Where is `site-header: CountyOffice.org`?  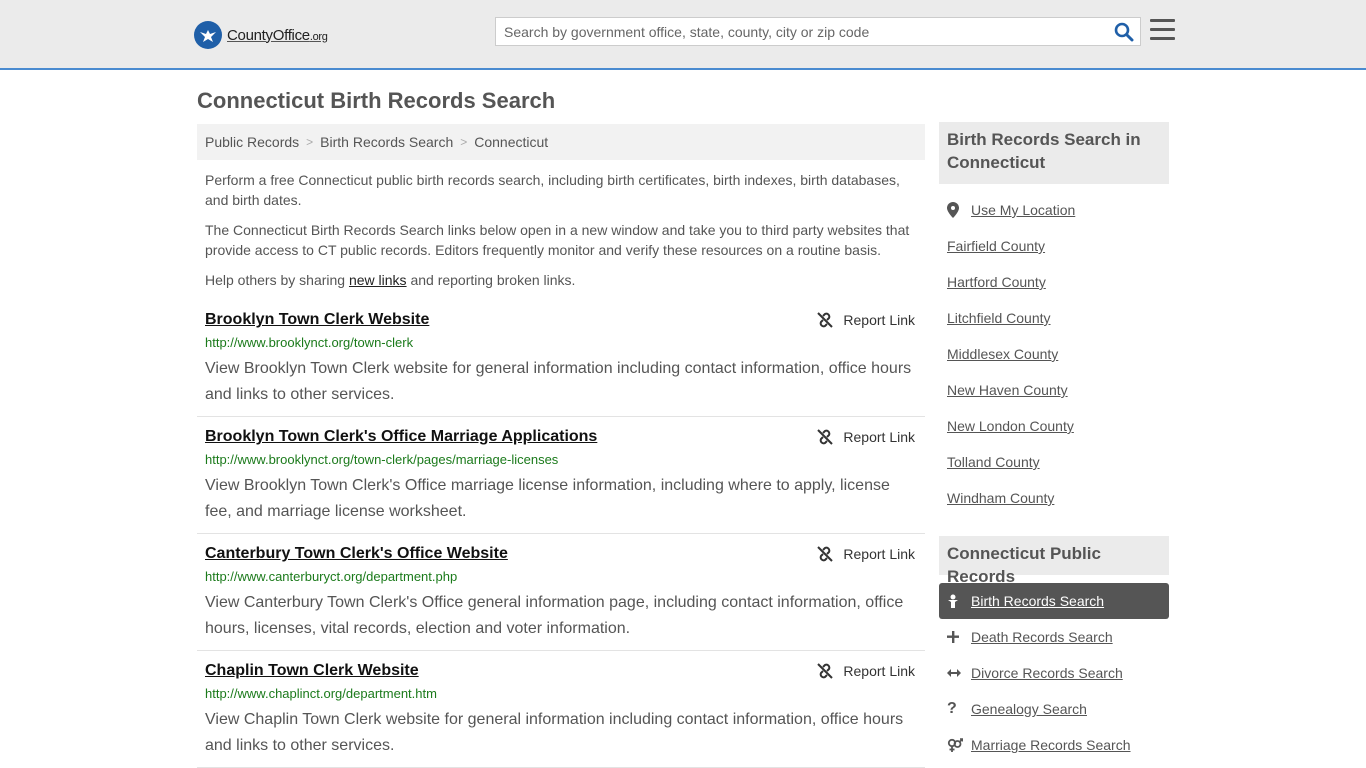
site-header: CountyOffice.org is located at coordinates (683, 35).